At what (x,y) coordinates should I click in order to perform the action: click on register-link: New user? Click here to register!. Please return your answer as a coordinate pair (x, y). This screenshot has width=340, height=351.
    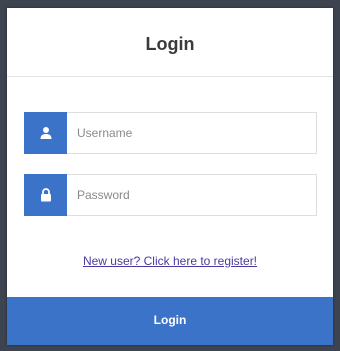
    Looking at the image, I should click on (170, 261).